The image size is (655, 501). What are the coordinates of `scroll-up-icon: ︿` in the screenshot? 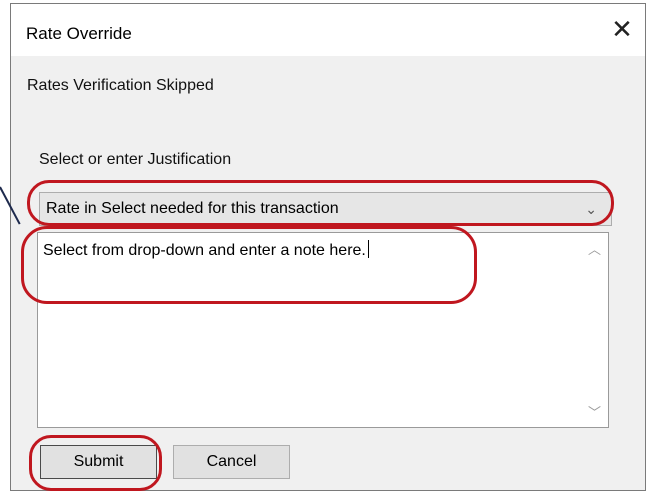 It's located at (594, 248).